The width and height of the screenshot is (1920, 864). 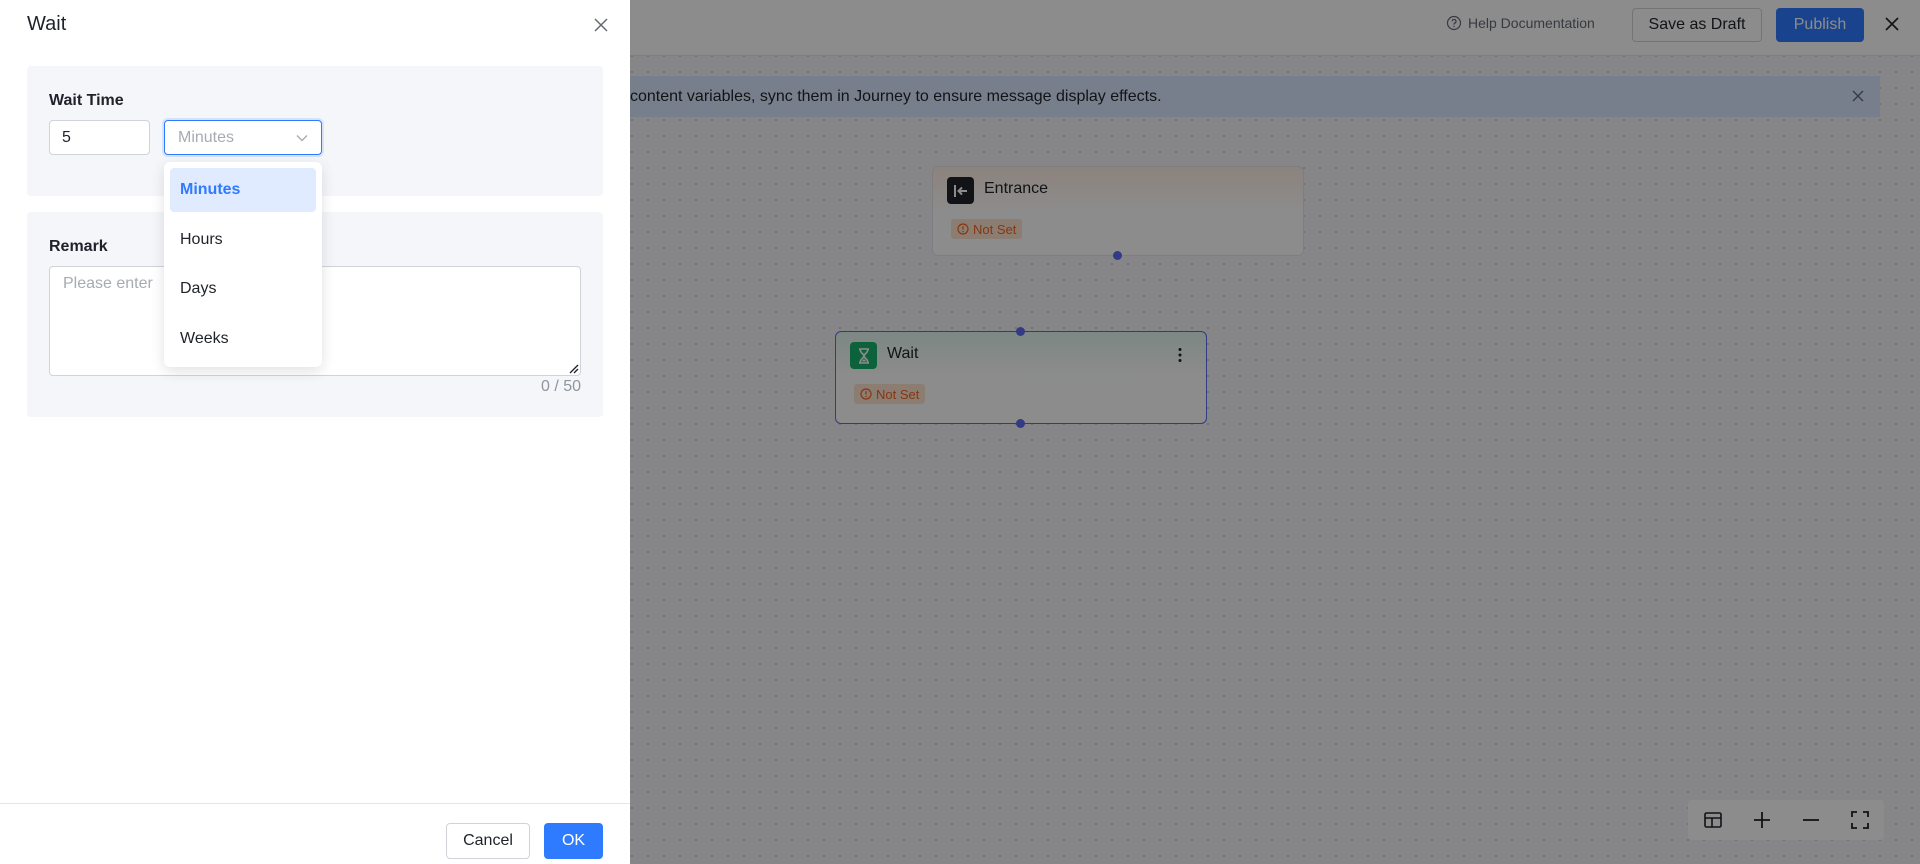 I want to click on drawer-close-button, so click(x=601, y=25).